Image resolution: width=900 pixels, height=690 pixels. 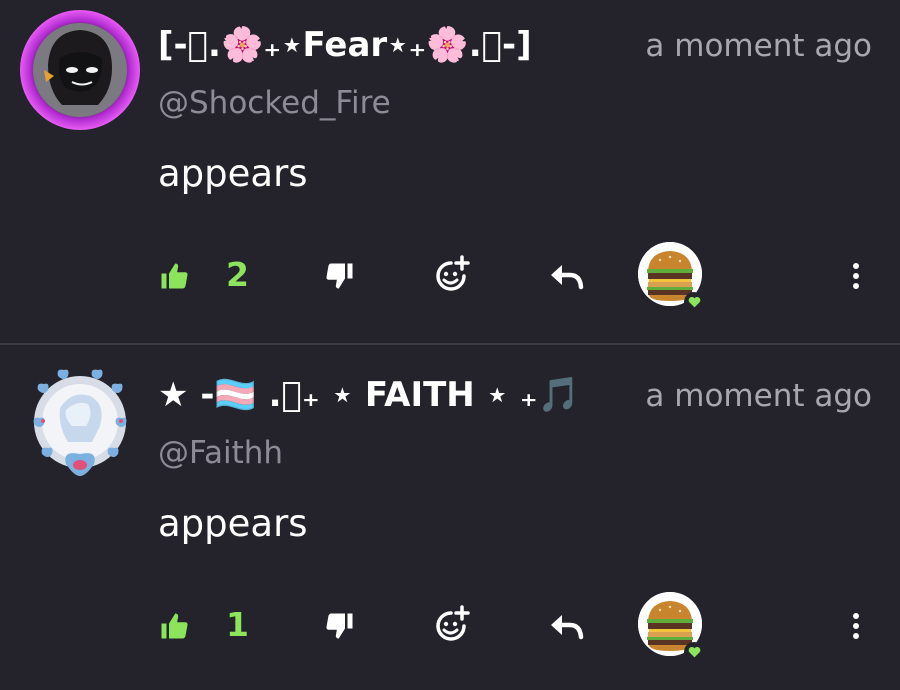 I want to click on hearts-character-avatar-icon, so click(x=80, y=420).